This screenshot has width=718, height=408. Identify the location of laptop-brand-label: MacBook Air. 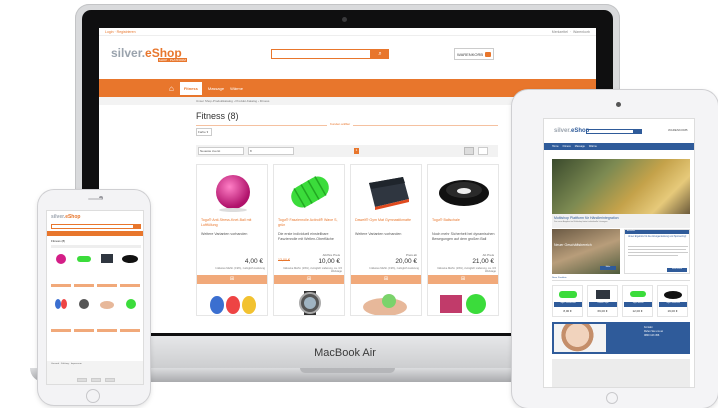
(345, 353).